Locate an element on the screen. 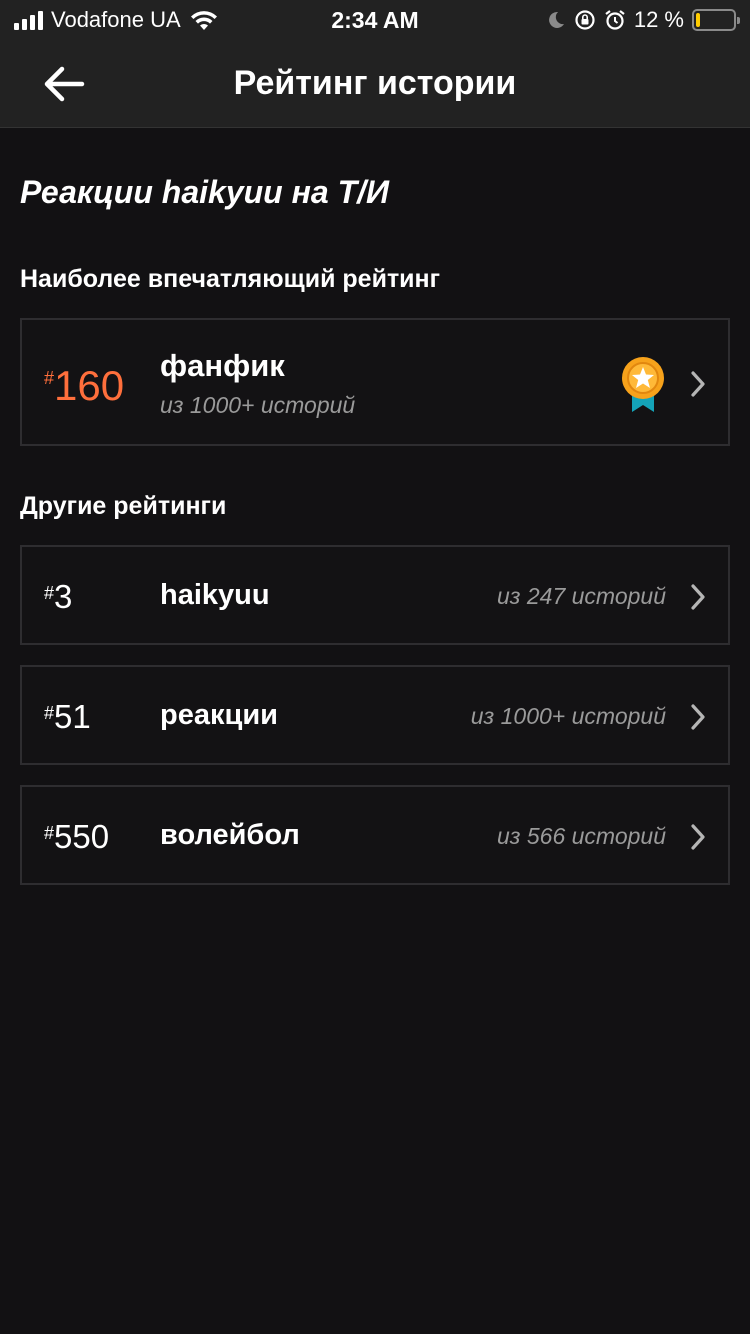 The height and width of the screenshot is (1334, 750). rank-value: 51 is located at coordinates (72, 716).